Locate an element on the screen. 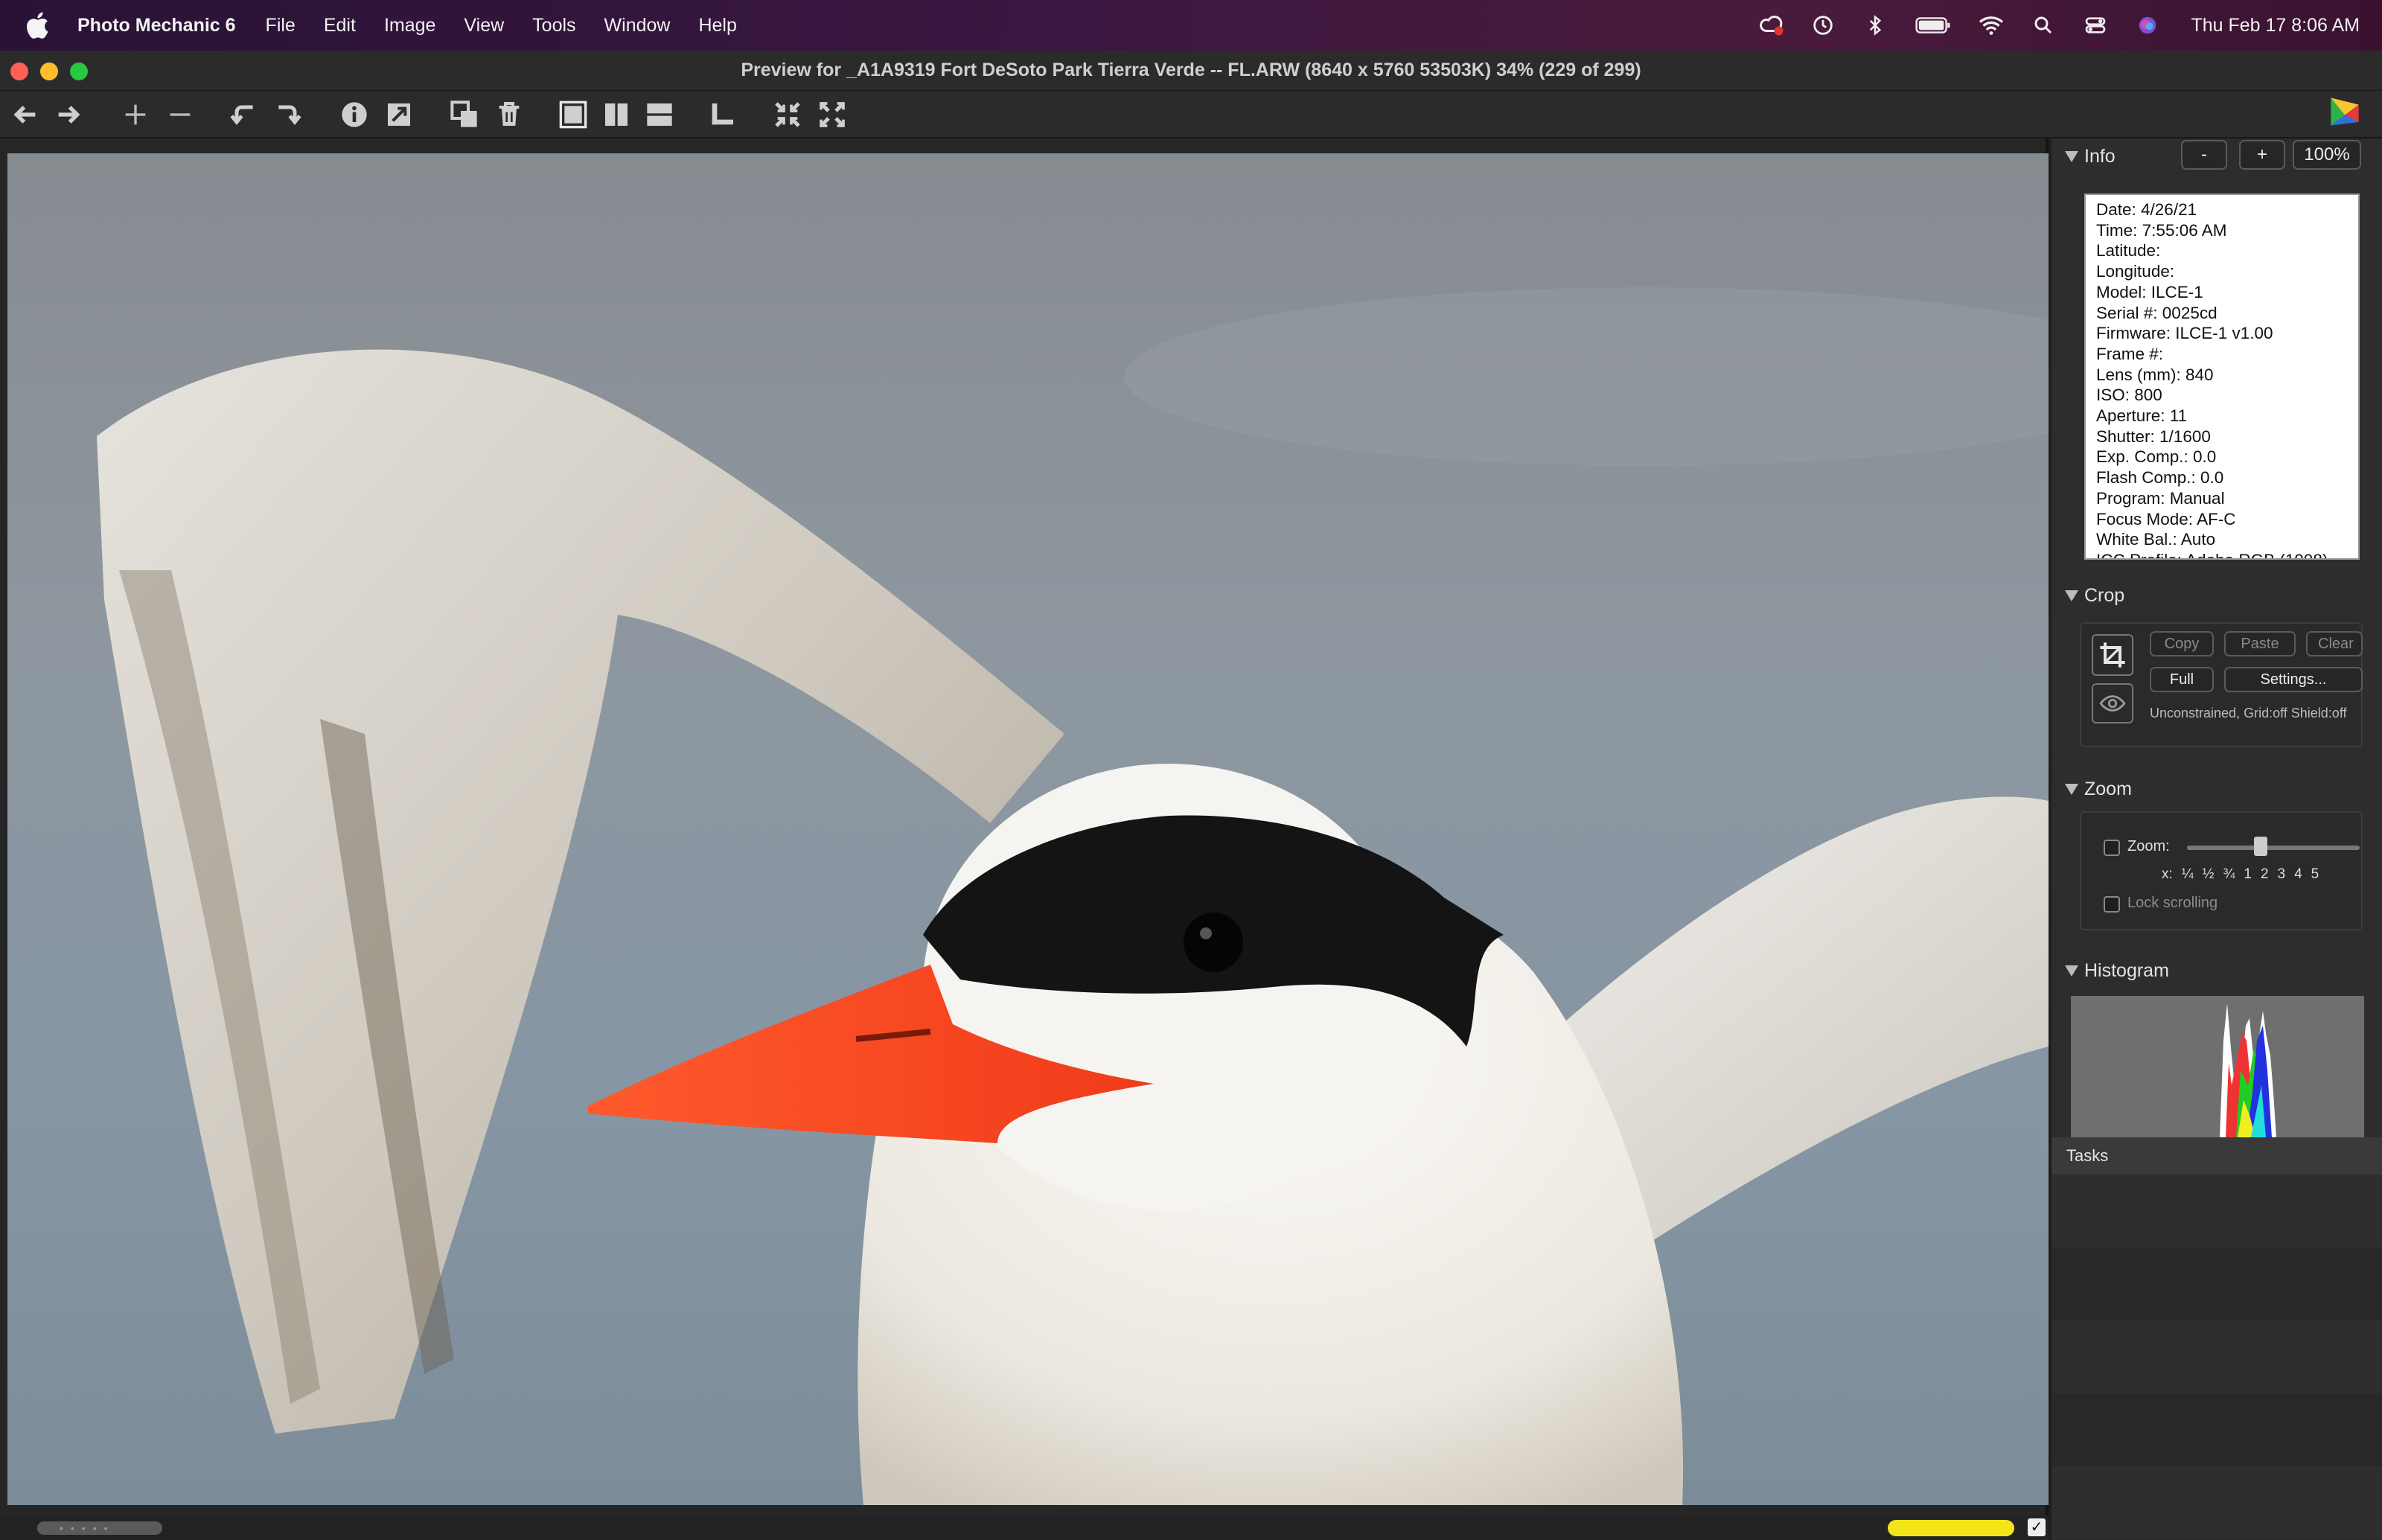  info-line: Lens (mm): 840 is located at coordinates (2155, 374).